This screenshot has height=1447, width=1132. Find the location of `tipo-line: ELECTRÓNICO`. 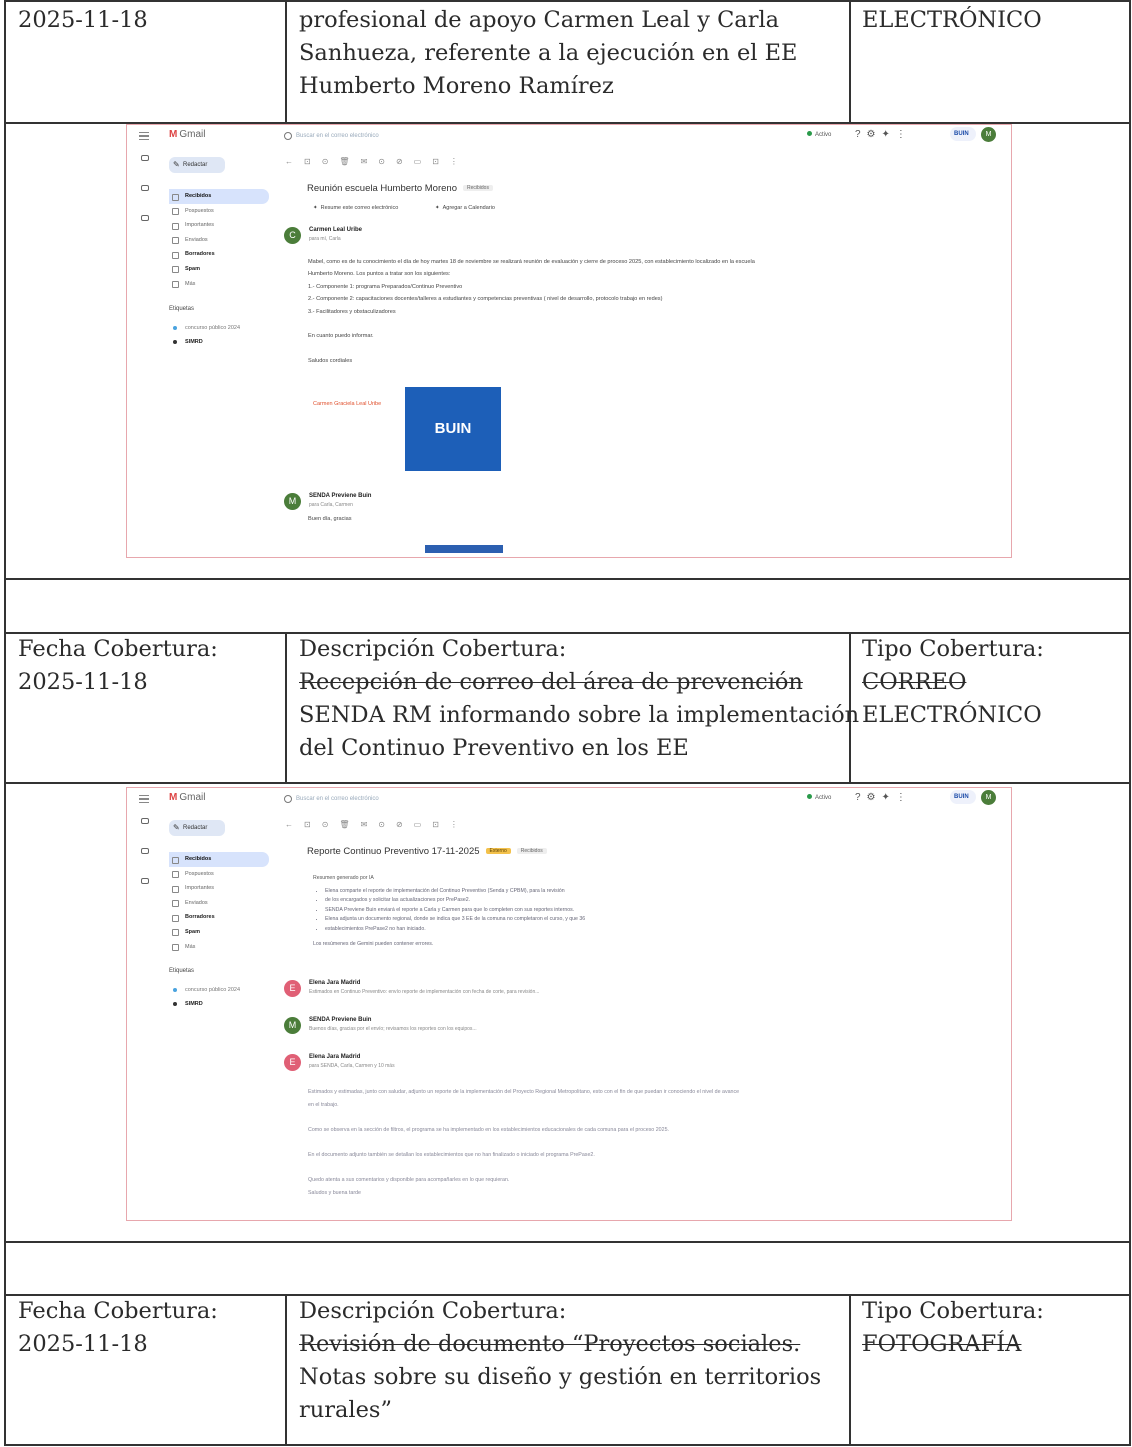

tipo-line: ELECTRÓNICO is located at coordinates (952, 715).